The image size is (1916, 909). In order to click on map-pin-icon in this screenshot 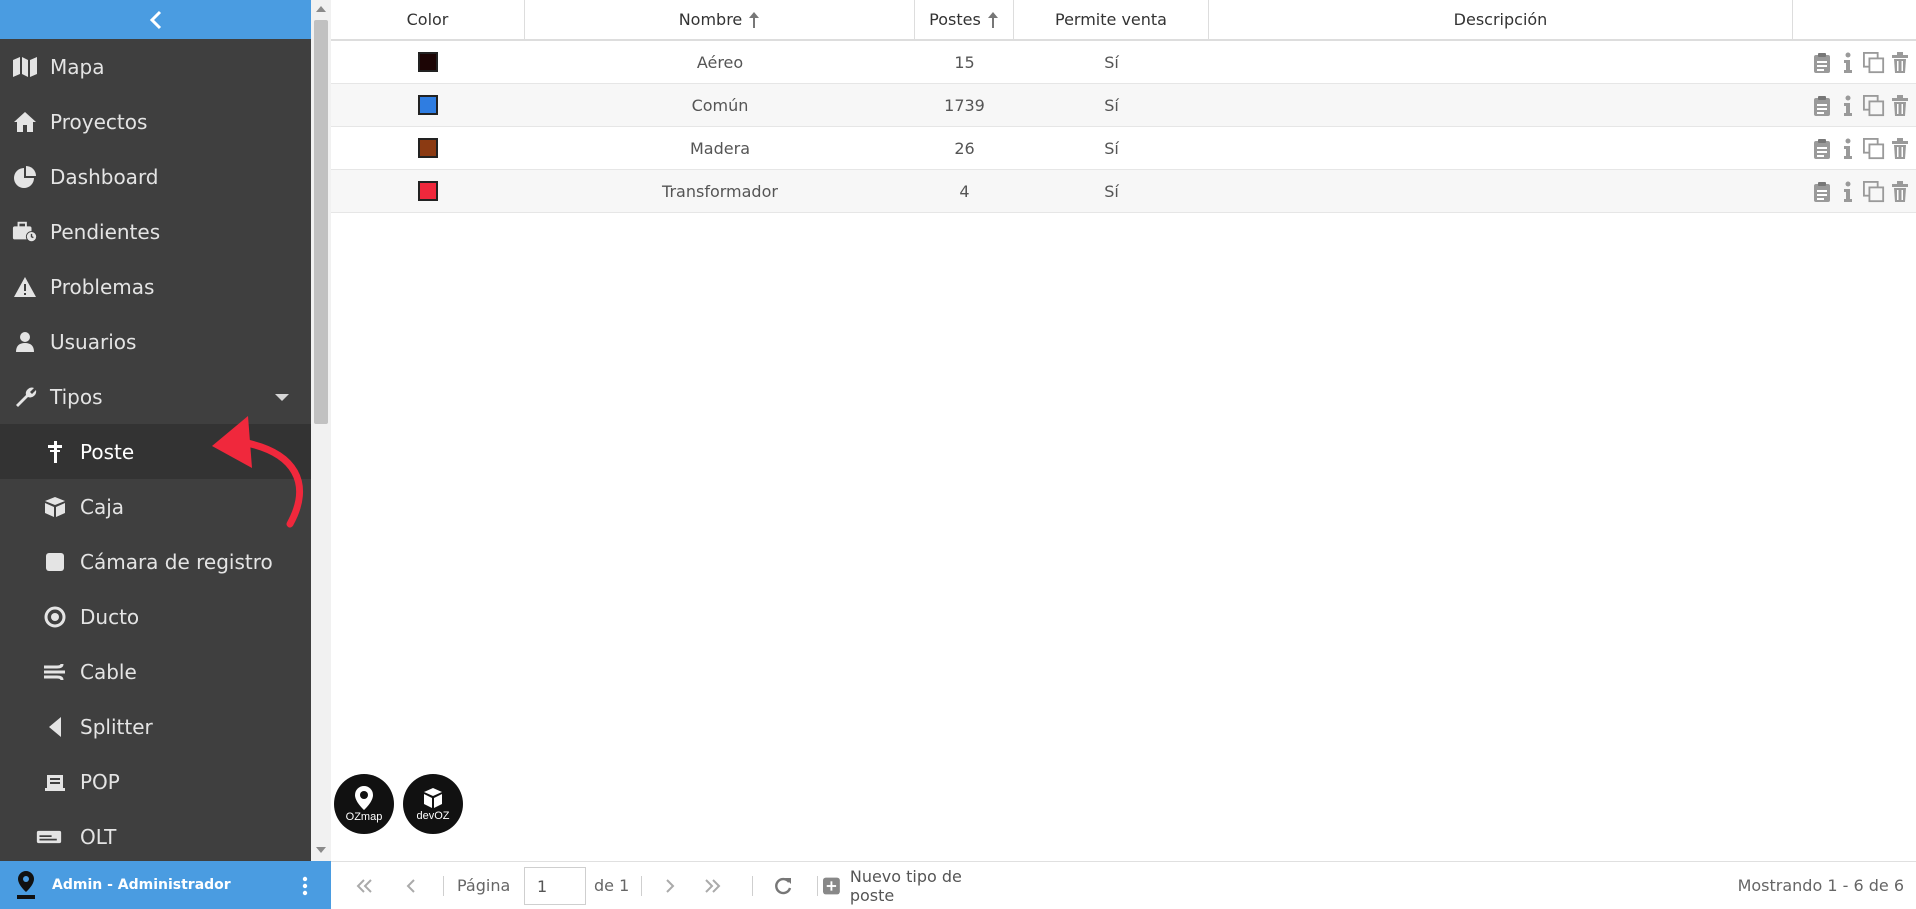, I will do `click(364, 798)`.